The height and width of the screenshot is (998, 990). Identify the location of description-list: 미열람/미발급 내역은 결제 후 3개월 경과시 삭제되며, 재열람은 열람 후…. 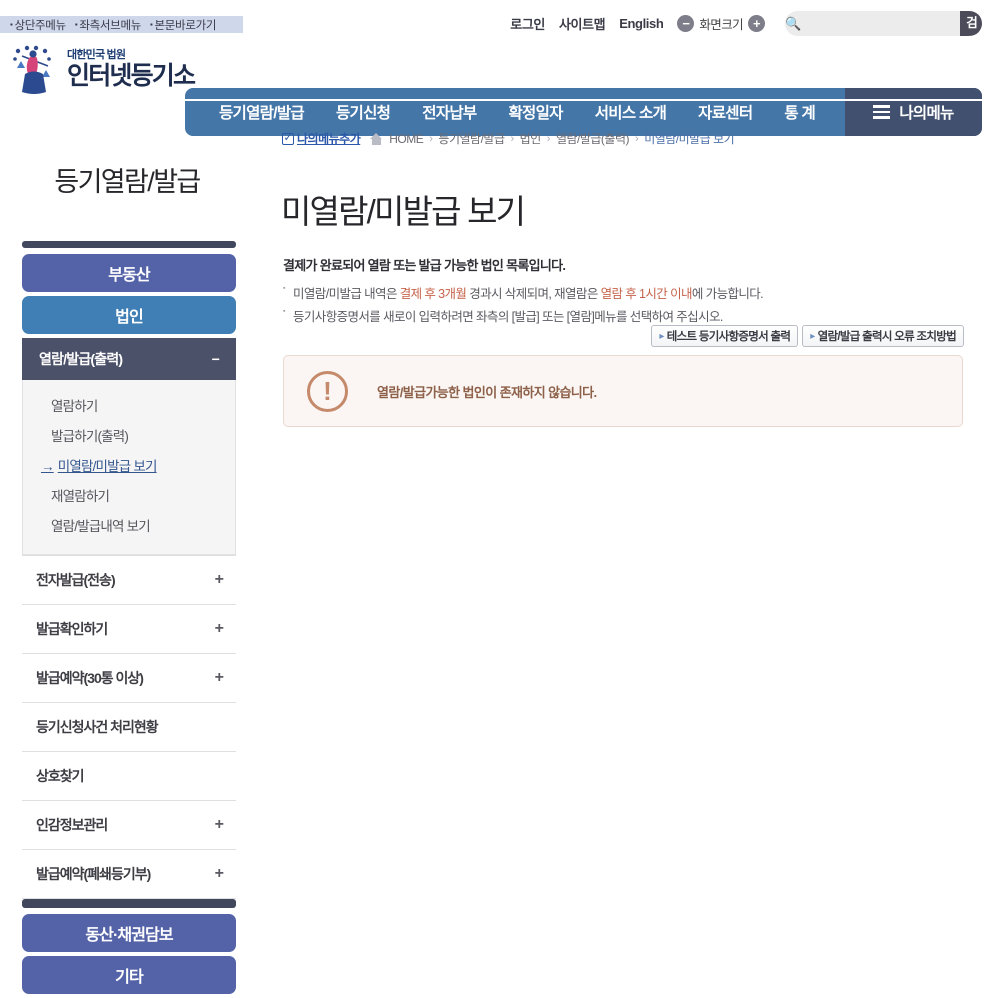
(628, 306).